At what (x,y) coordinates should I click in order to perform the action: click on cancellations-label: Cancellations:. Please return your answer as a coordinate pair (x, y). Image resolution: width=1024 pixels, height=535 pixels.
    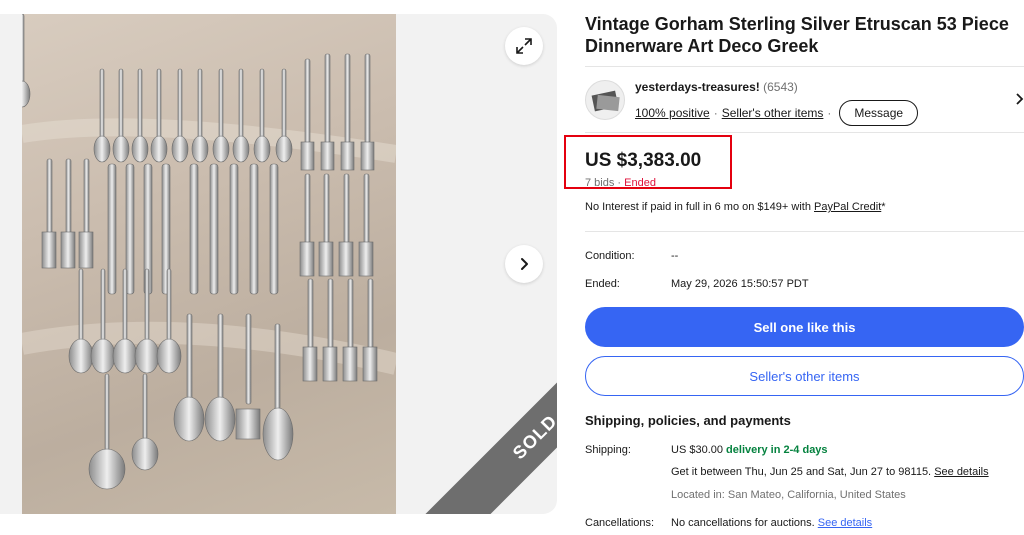
    Looking at the image, I should click on (620, 523).